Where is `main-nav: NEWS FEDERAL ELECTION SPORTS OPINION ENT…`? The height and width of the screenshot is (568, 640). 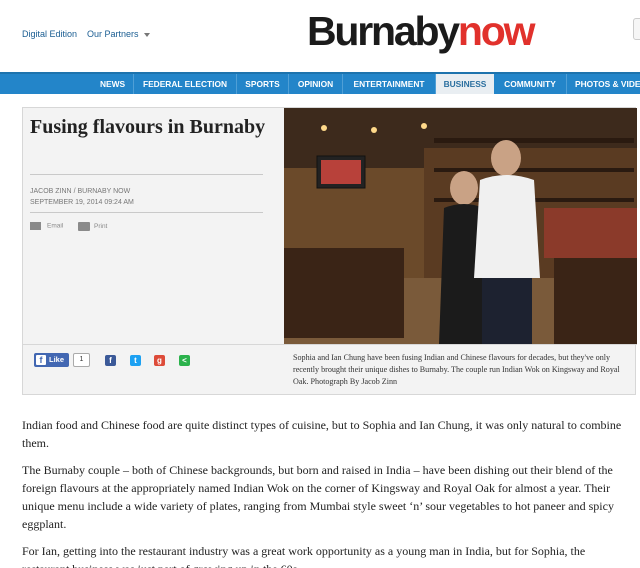 main-nav: NEWS FEDERAL ELECTION SPORTS OPINION ENT… is located at coordinates (320, 83).